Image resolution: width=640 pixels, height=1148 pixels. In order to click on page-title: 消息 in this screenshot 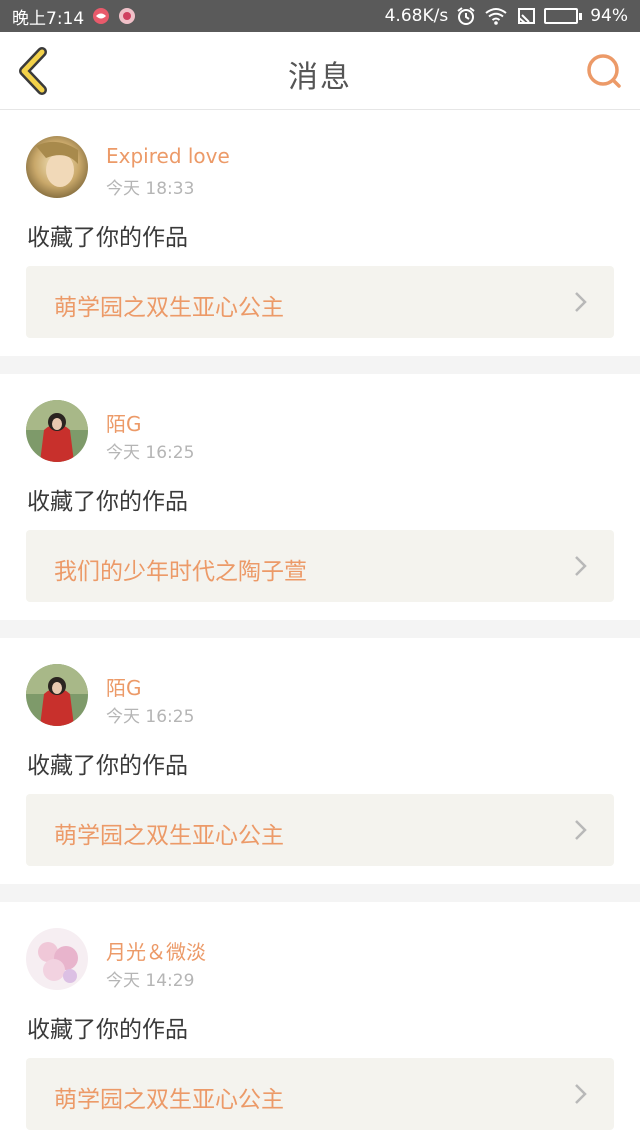, I will do `click(320, 77)`.